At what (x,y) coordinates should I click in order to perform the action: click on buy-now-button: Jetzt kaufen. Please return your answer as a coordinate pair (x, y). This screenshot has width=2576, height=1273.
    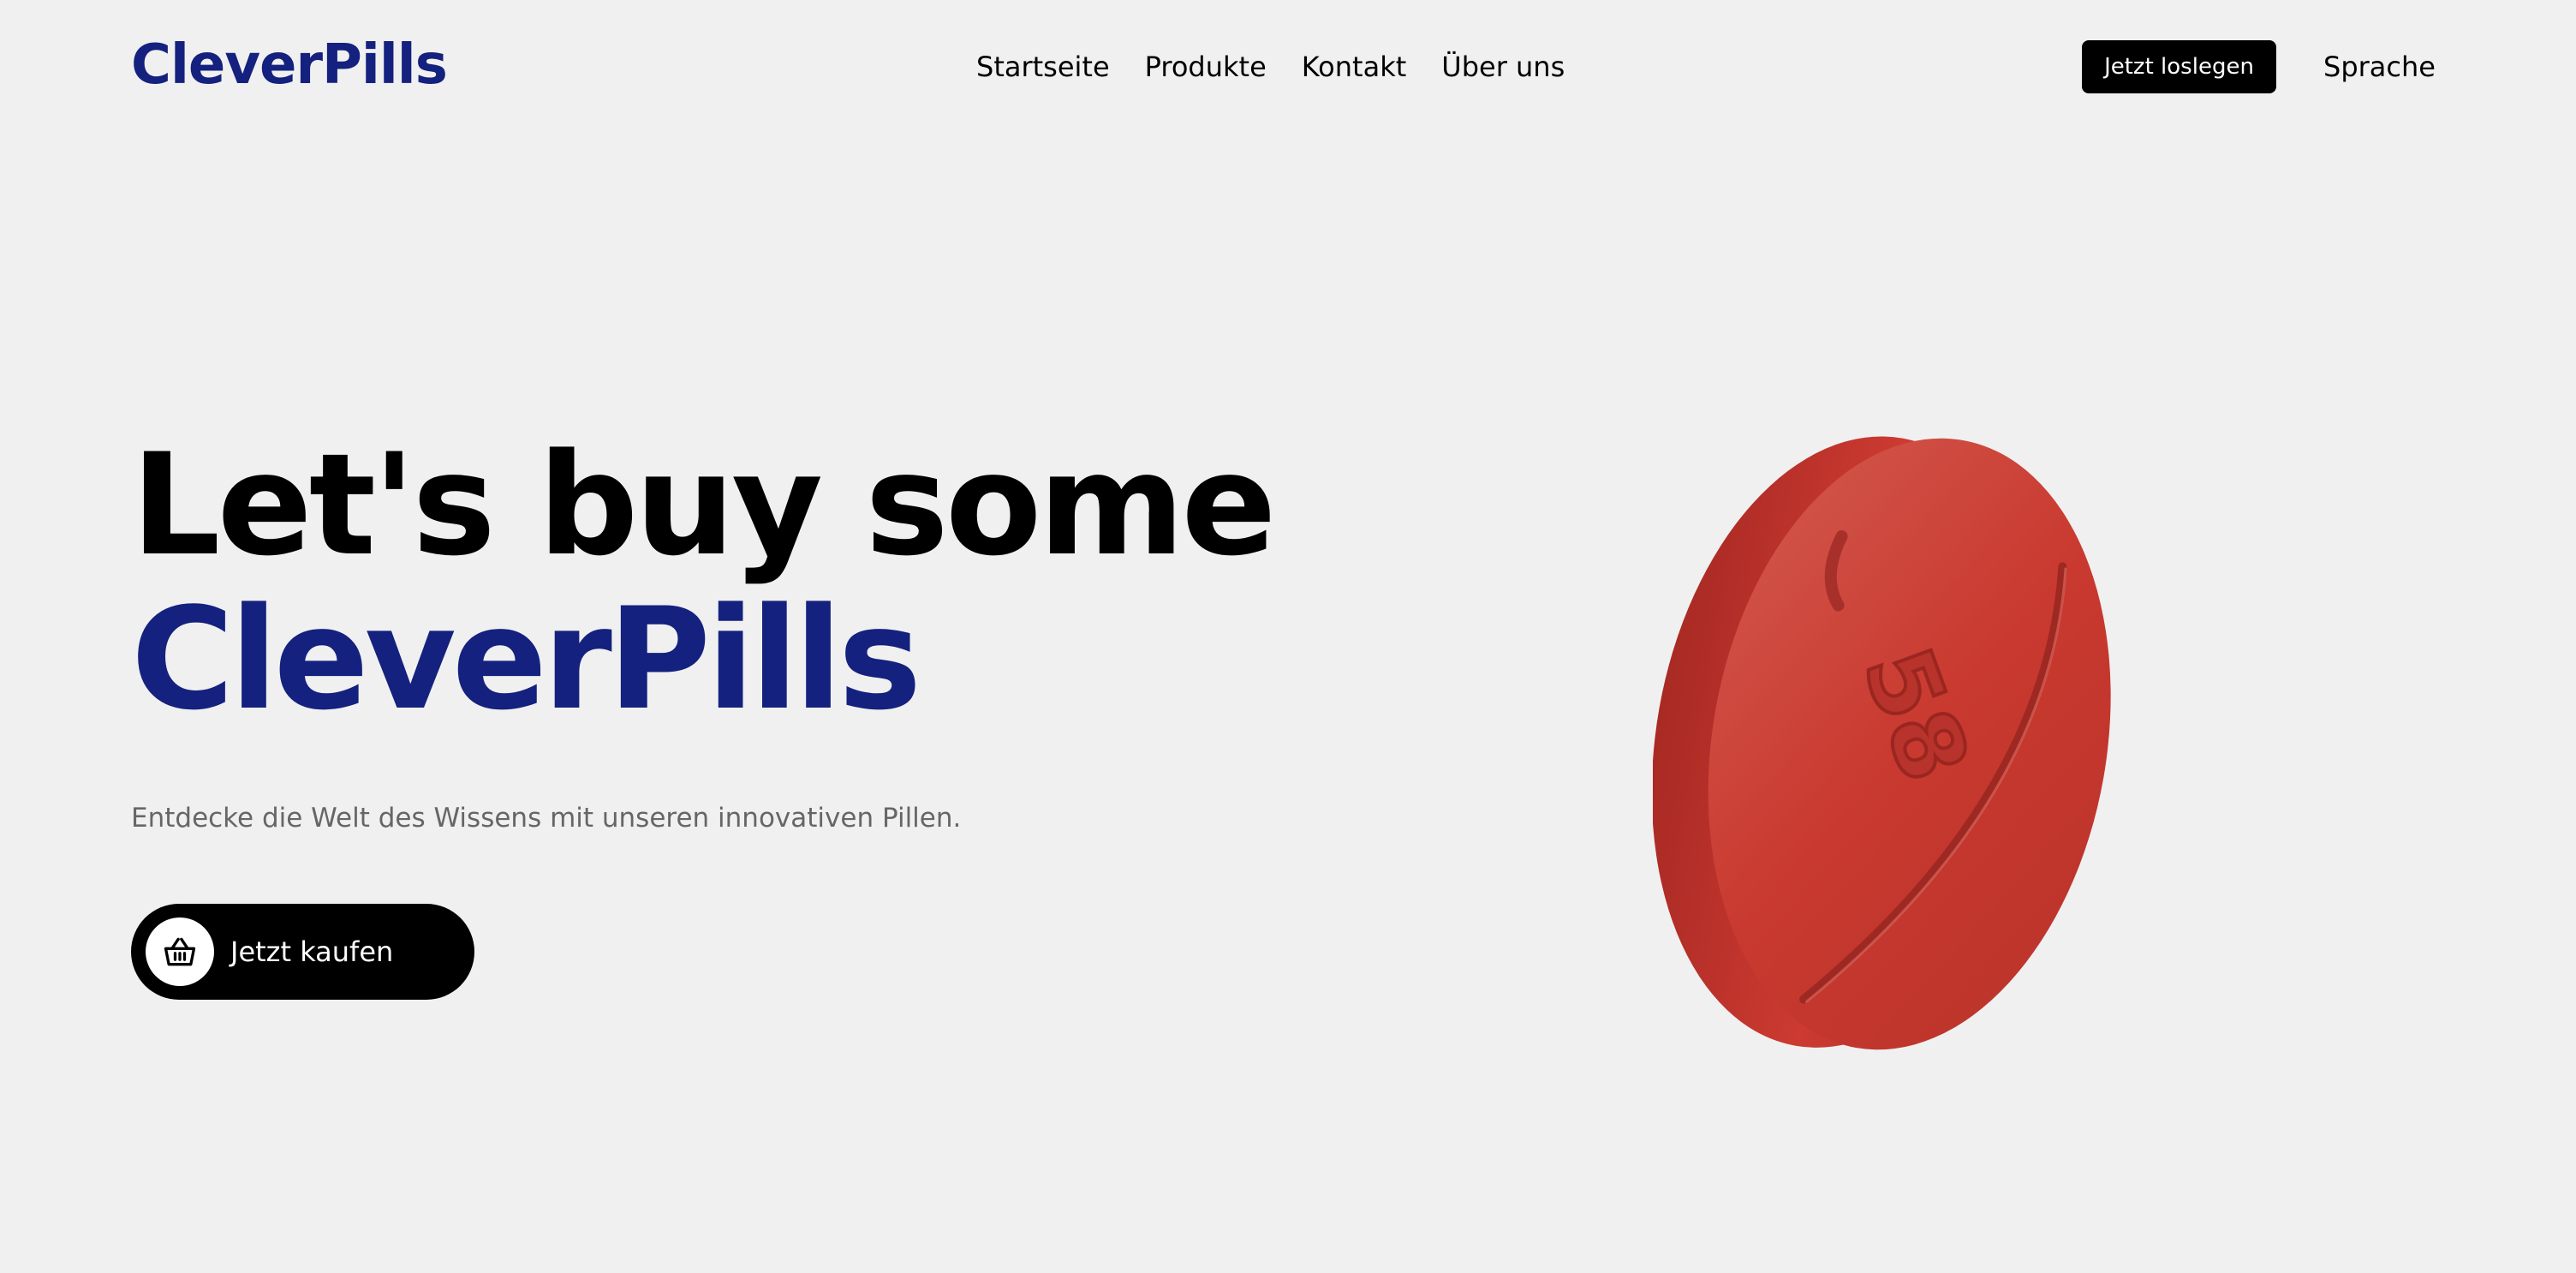
    Looking at the image, I should click on (303, 952).